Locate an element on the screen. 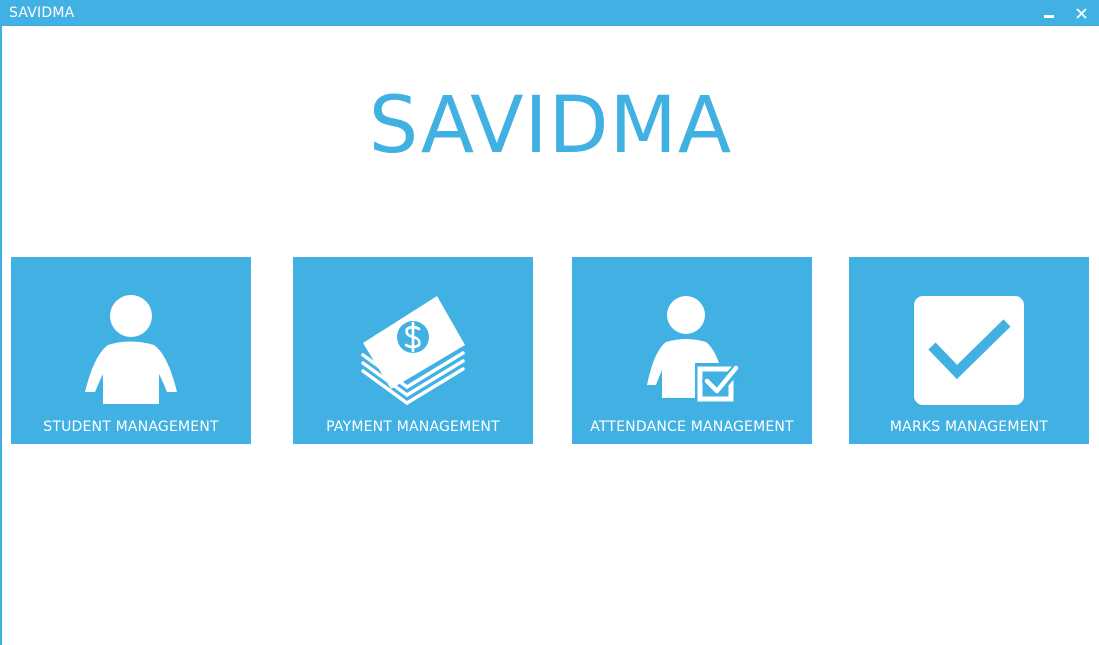 The height and width of the screenshot is (645, 1099). close-icon is located at coordinates (1081, 13).